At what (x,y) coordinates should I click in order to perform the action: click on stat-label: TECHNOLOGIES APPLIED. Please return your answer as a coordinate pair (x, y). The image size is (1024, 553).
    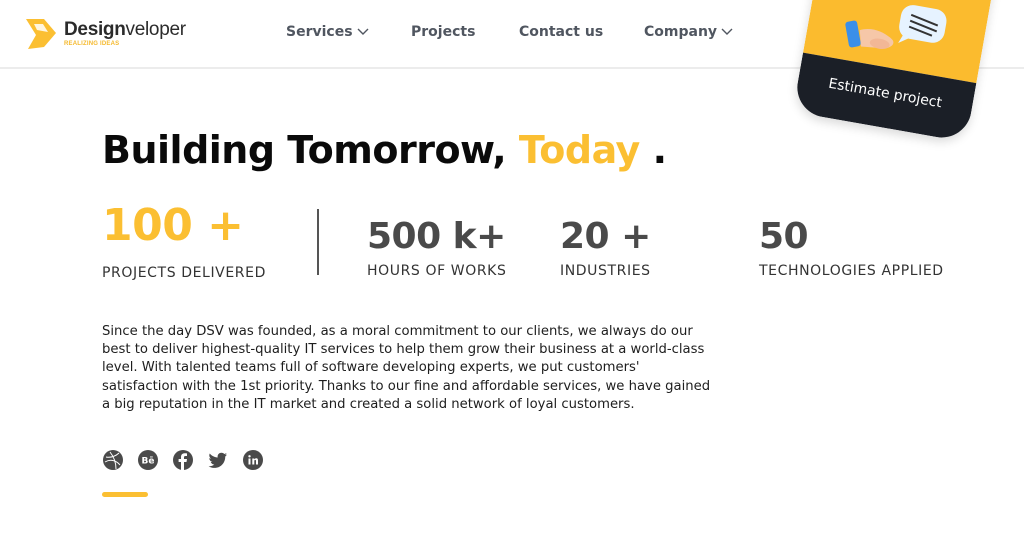
    Looking at the image, I should click on (851, 271).